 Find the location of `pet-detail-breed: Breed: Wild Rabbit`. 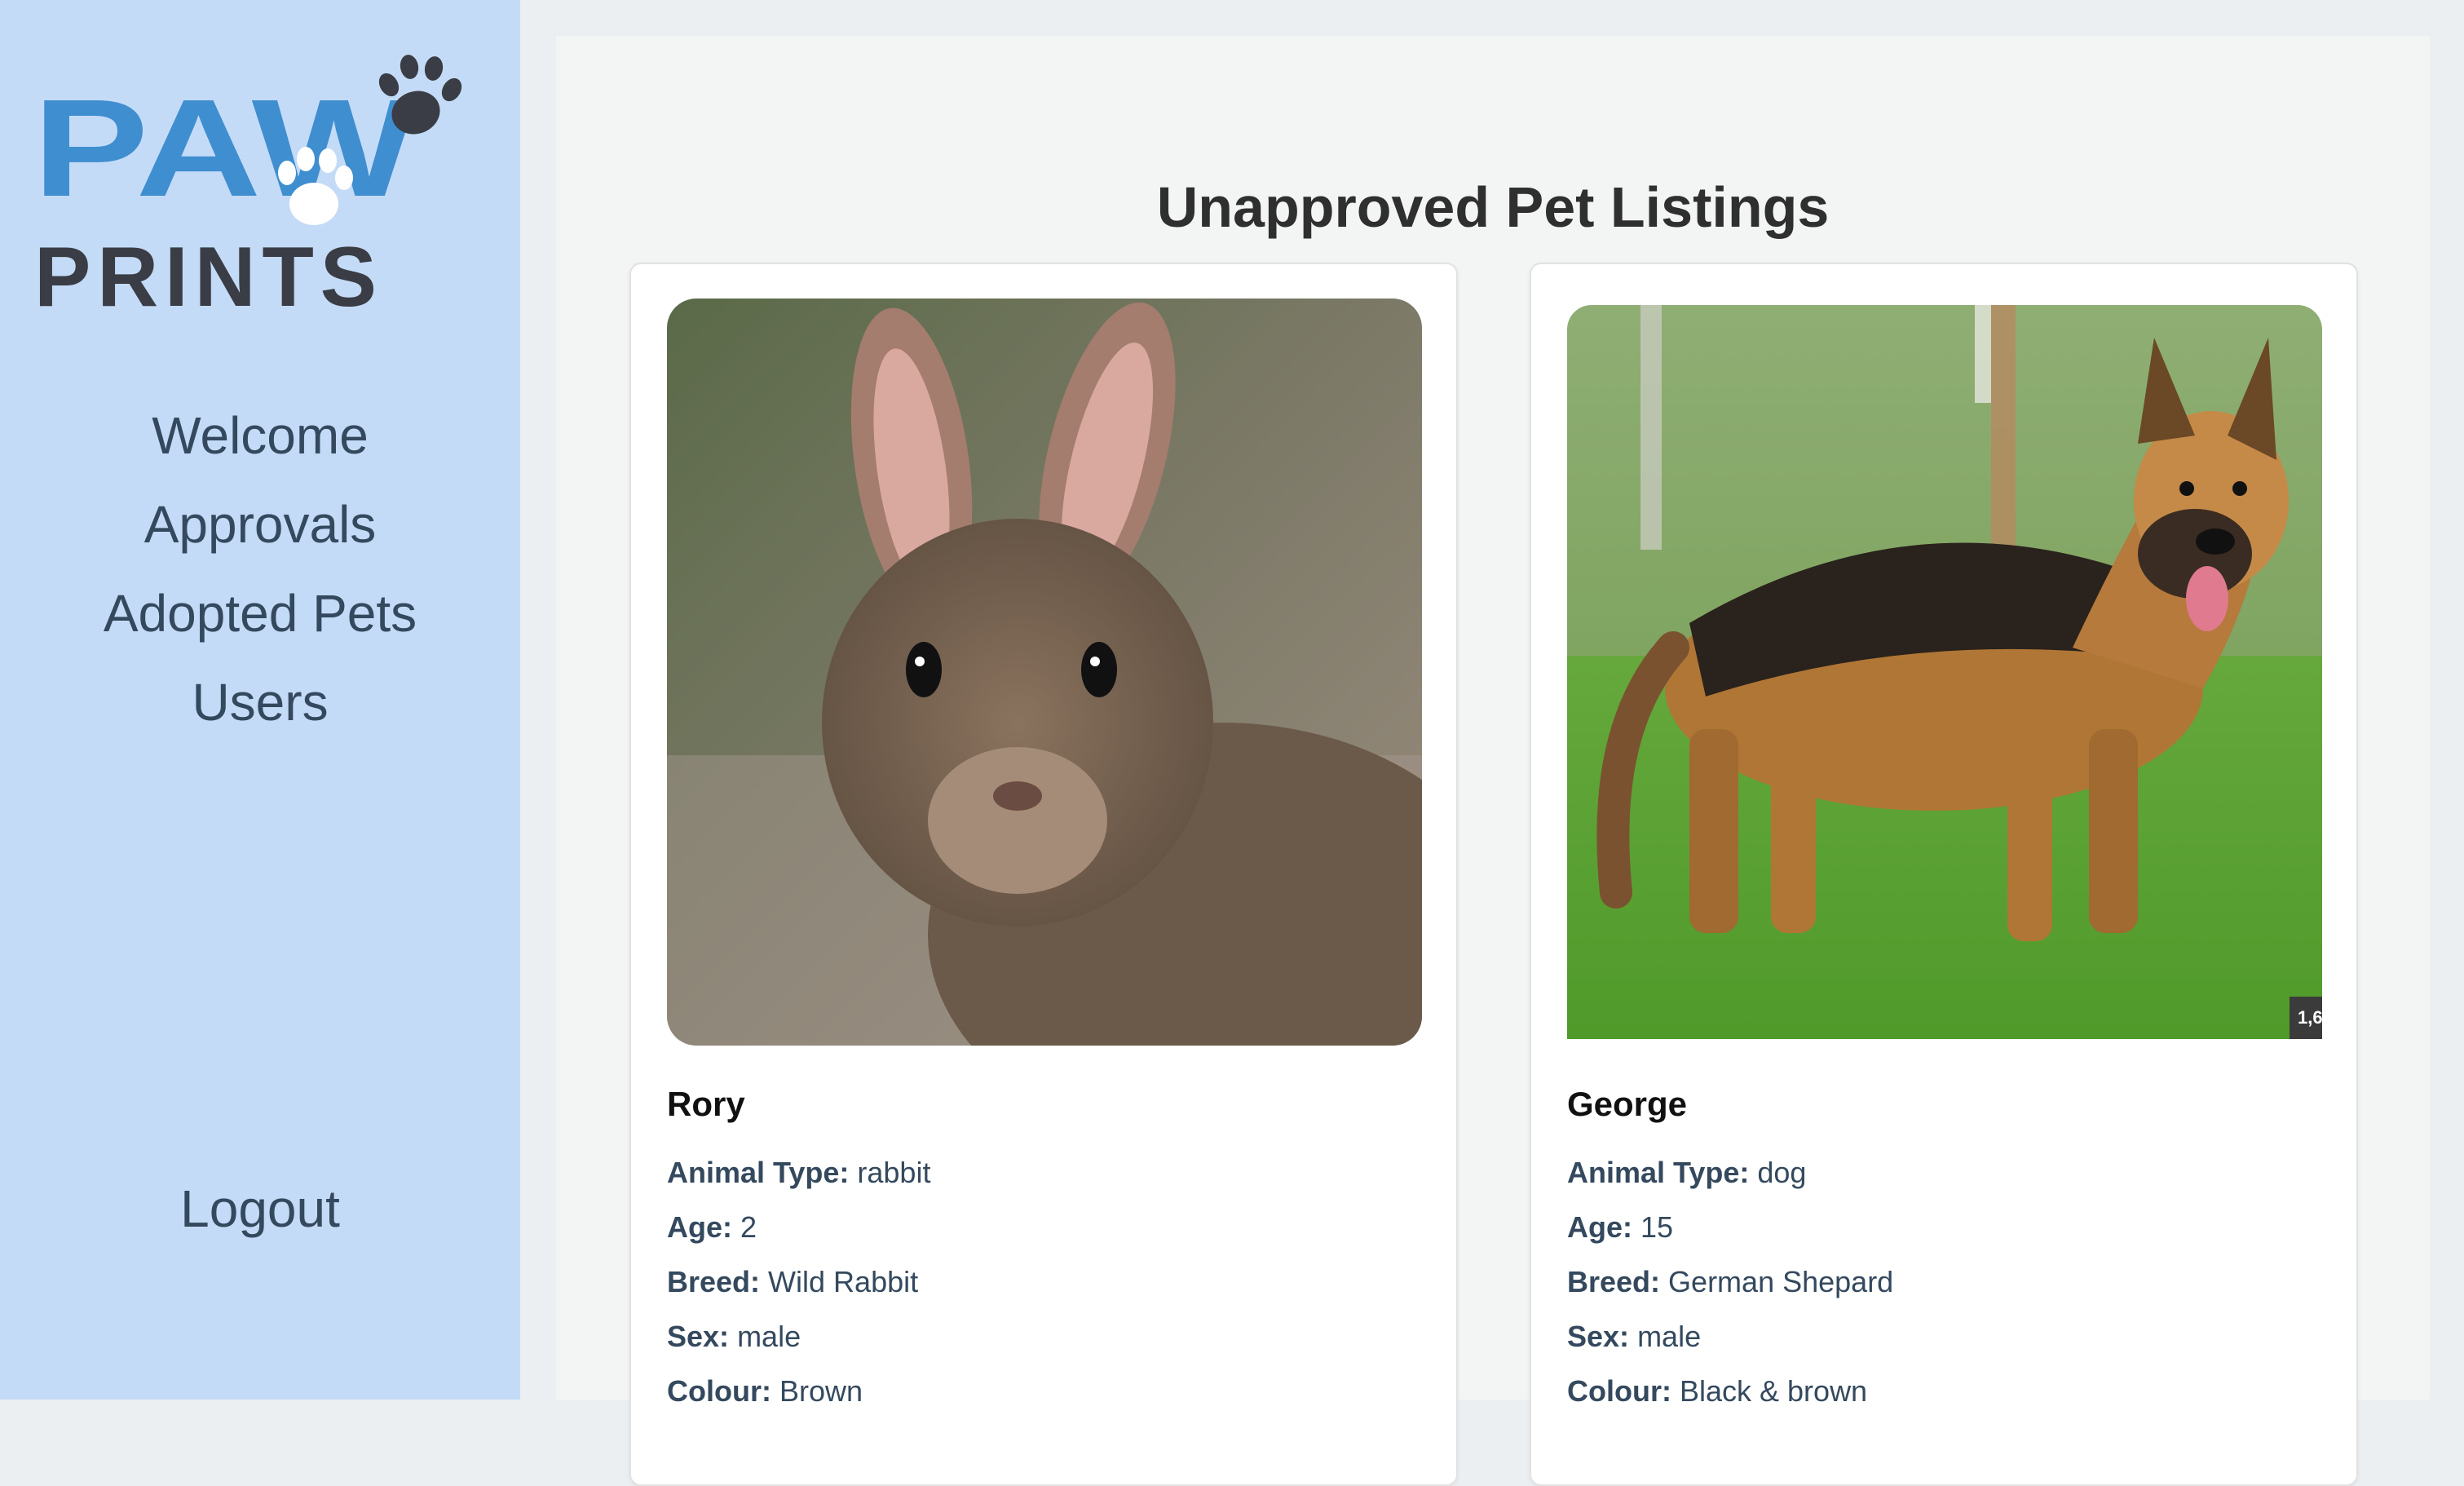

pet-detail-breed: Breed: Wild Rabbit is located at coordinates (793, 1281).